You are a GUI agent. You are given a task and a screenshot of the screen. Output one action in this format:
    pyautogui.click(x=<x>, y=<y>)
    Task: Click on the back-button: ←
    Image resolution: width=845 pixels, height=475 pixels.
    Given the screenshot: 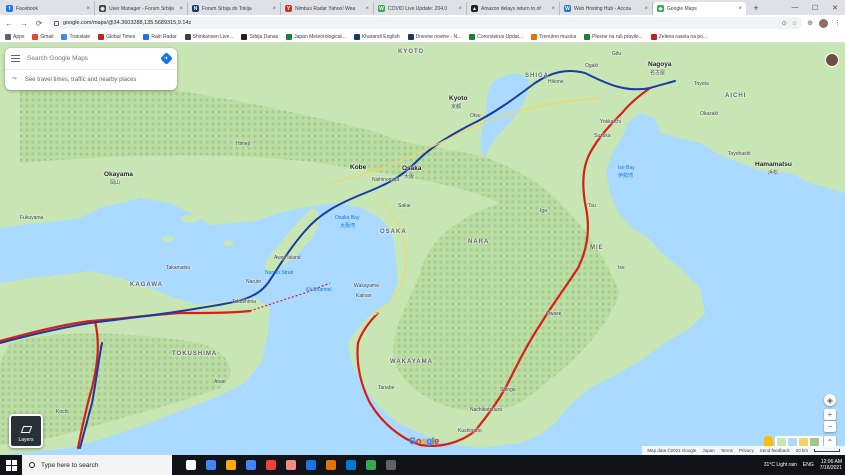 What is the action you would take?
    pyautogui.click(x=9, y=23)
    